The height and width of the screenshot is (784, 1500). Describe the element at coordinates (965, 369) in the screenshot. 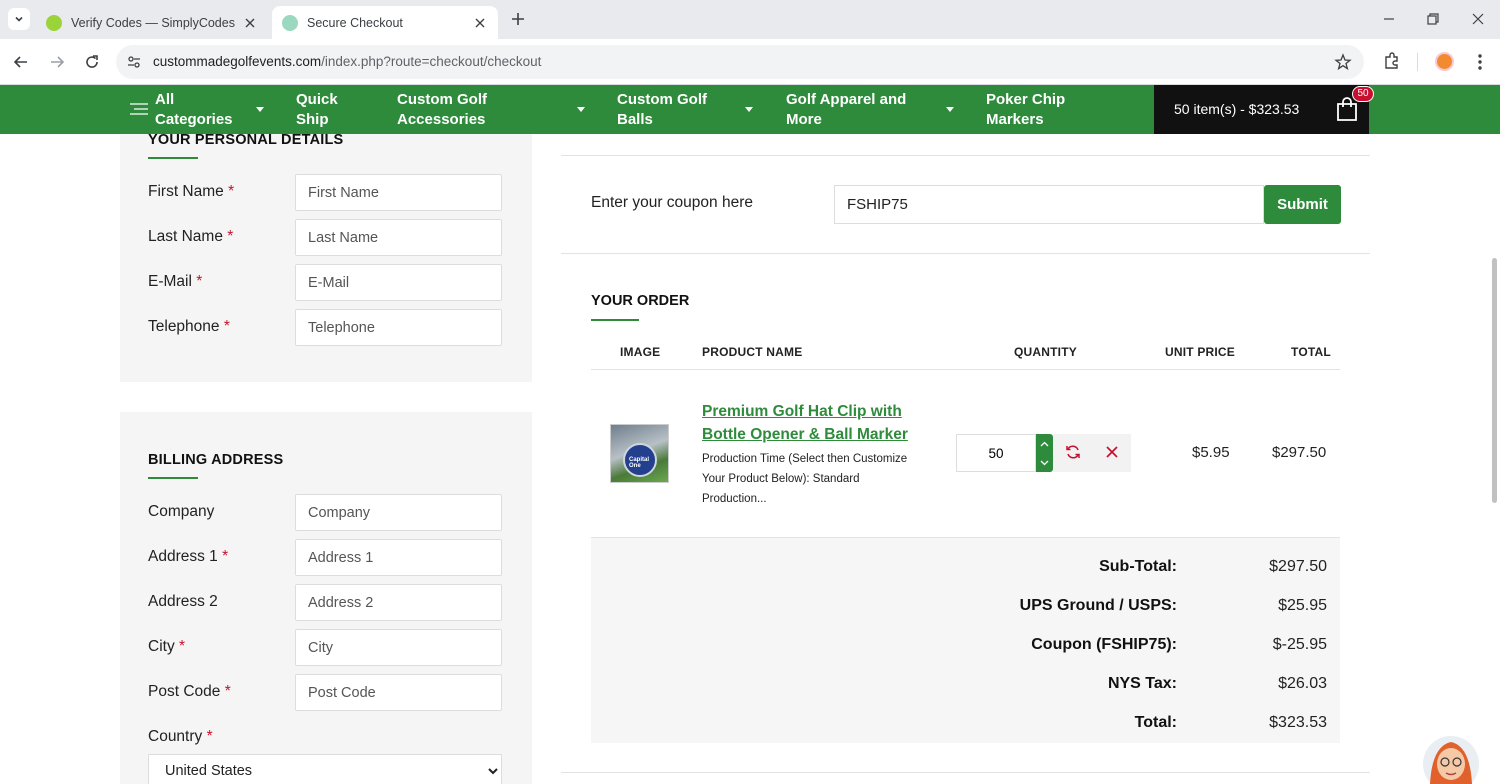

I see `table-row-divider` at that location.